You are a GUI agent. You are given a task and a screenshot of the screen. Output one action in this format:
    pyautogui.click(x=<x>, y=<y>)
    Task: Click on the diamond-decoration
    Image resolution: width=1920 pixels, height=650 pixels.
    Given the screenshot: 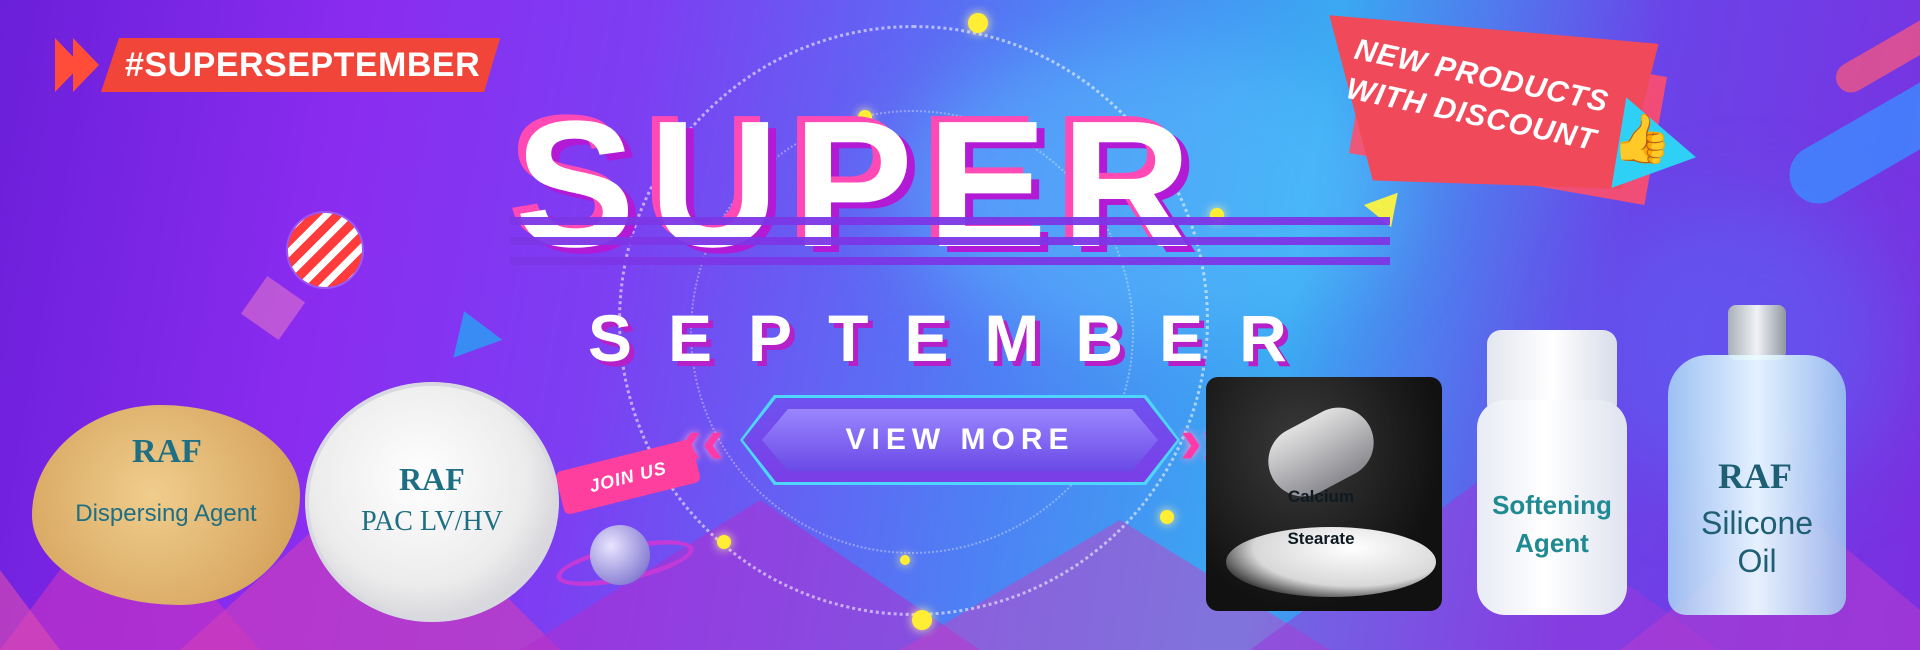 What is the action you would take?
    pyautogui.click(x=273, y=308)
    